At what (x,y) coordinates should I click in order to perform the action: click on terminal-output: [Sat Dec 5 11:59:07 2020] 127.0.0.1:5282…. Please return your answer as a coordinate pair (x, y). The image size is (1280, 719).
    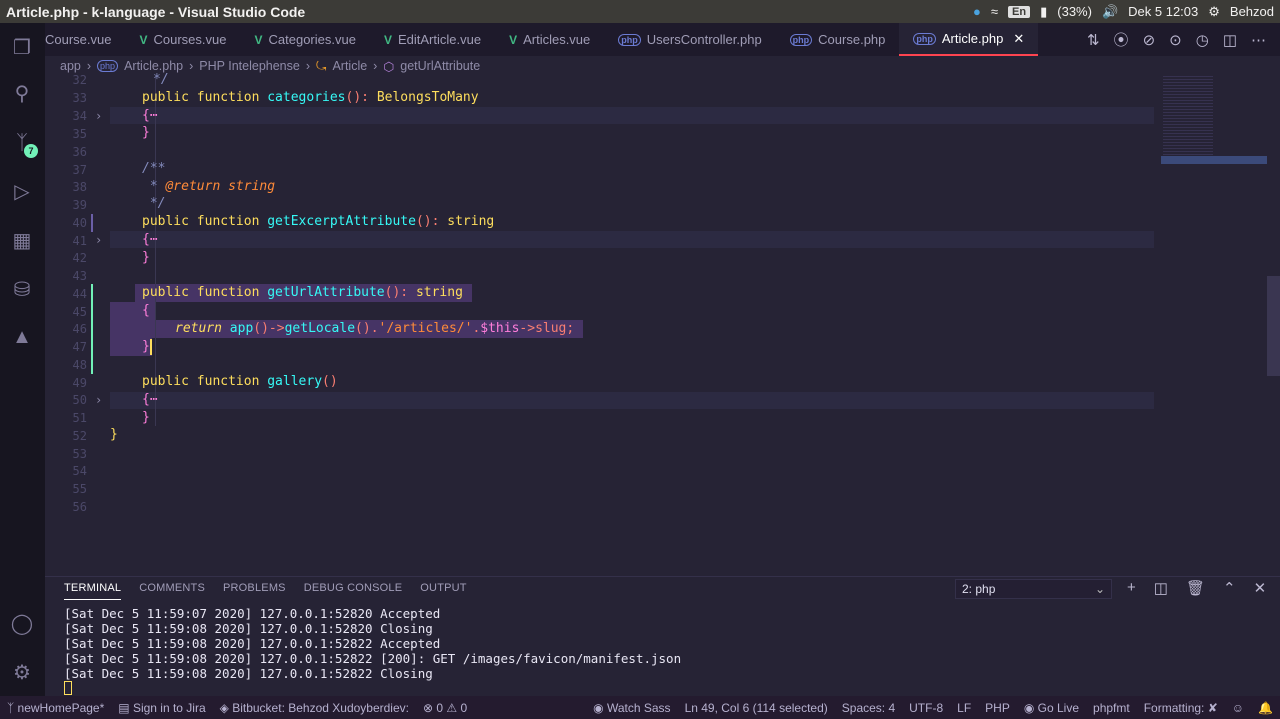
    Looking at the image, I should click on (372, 652).